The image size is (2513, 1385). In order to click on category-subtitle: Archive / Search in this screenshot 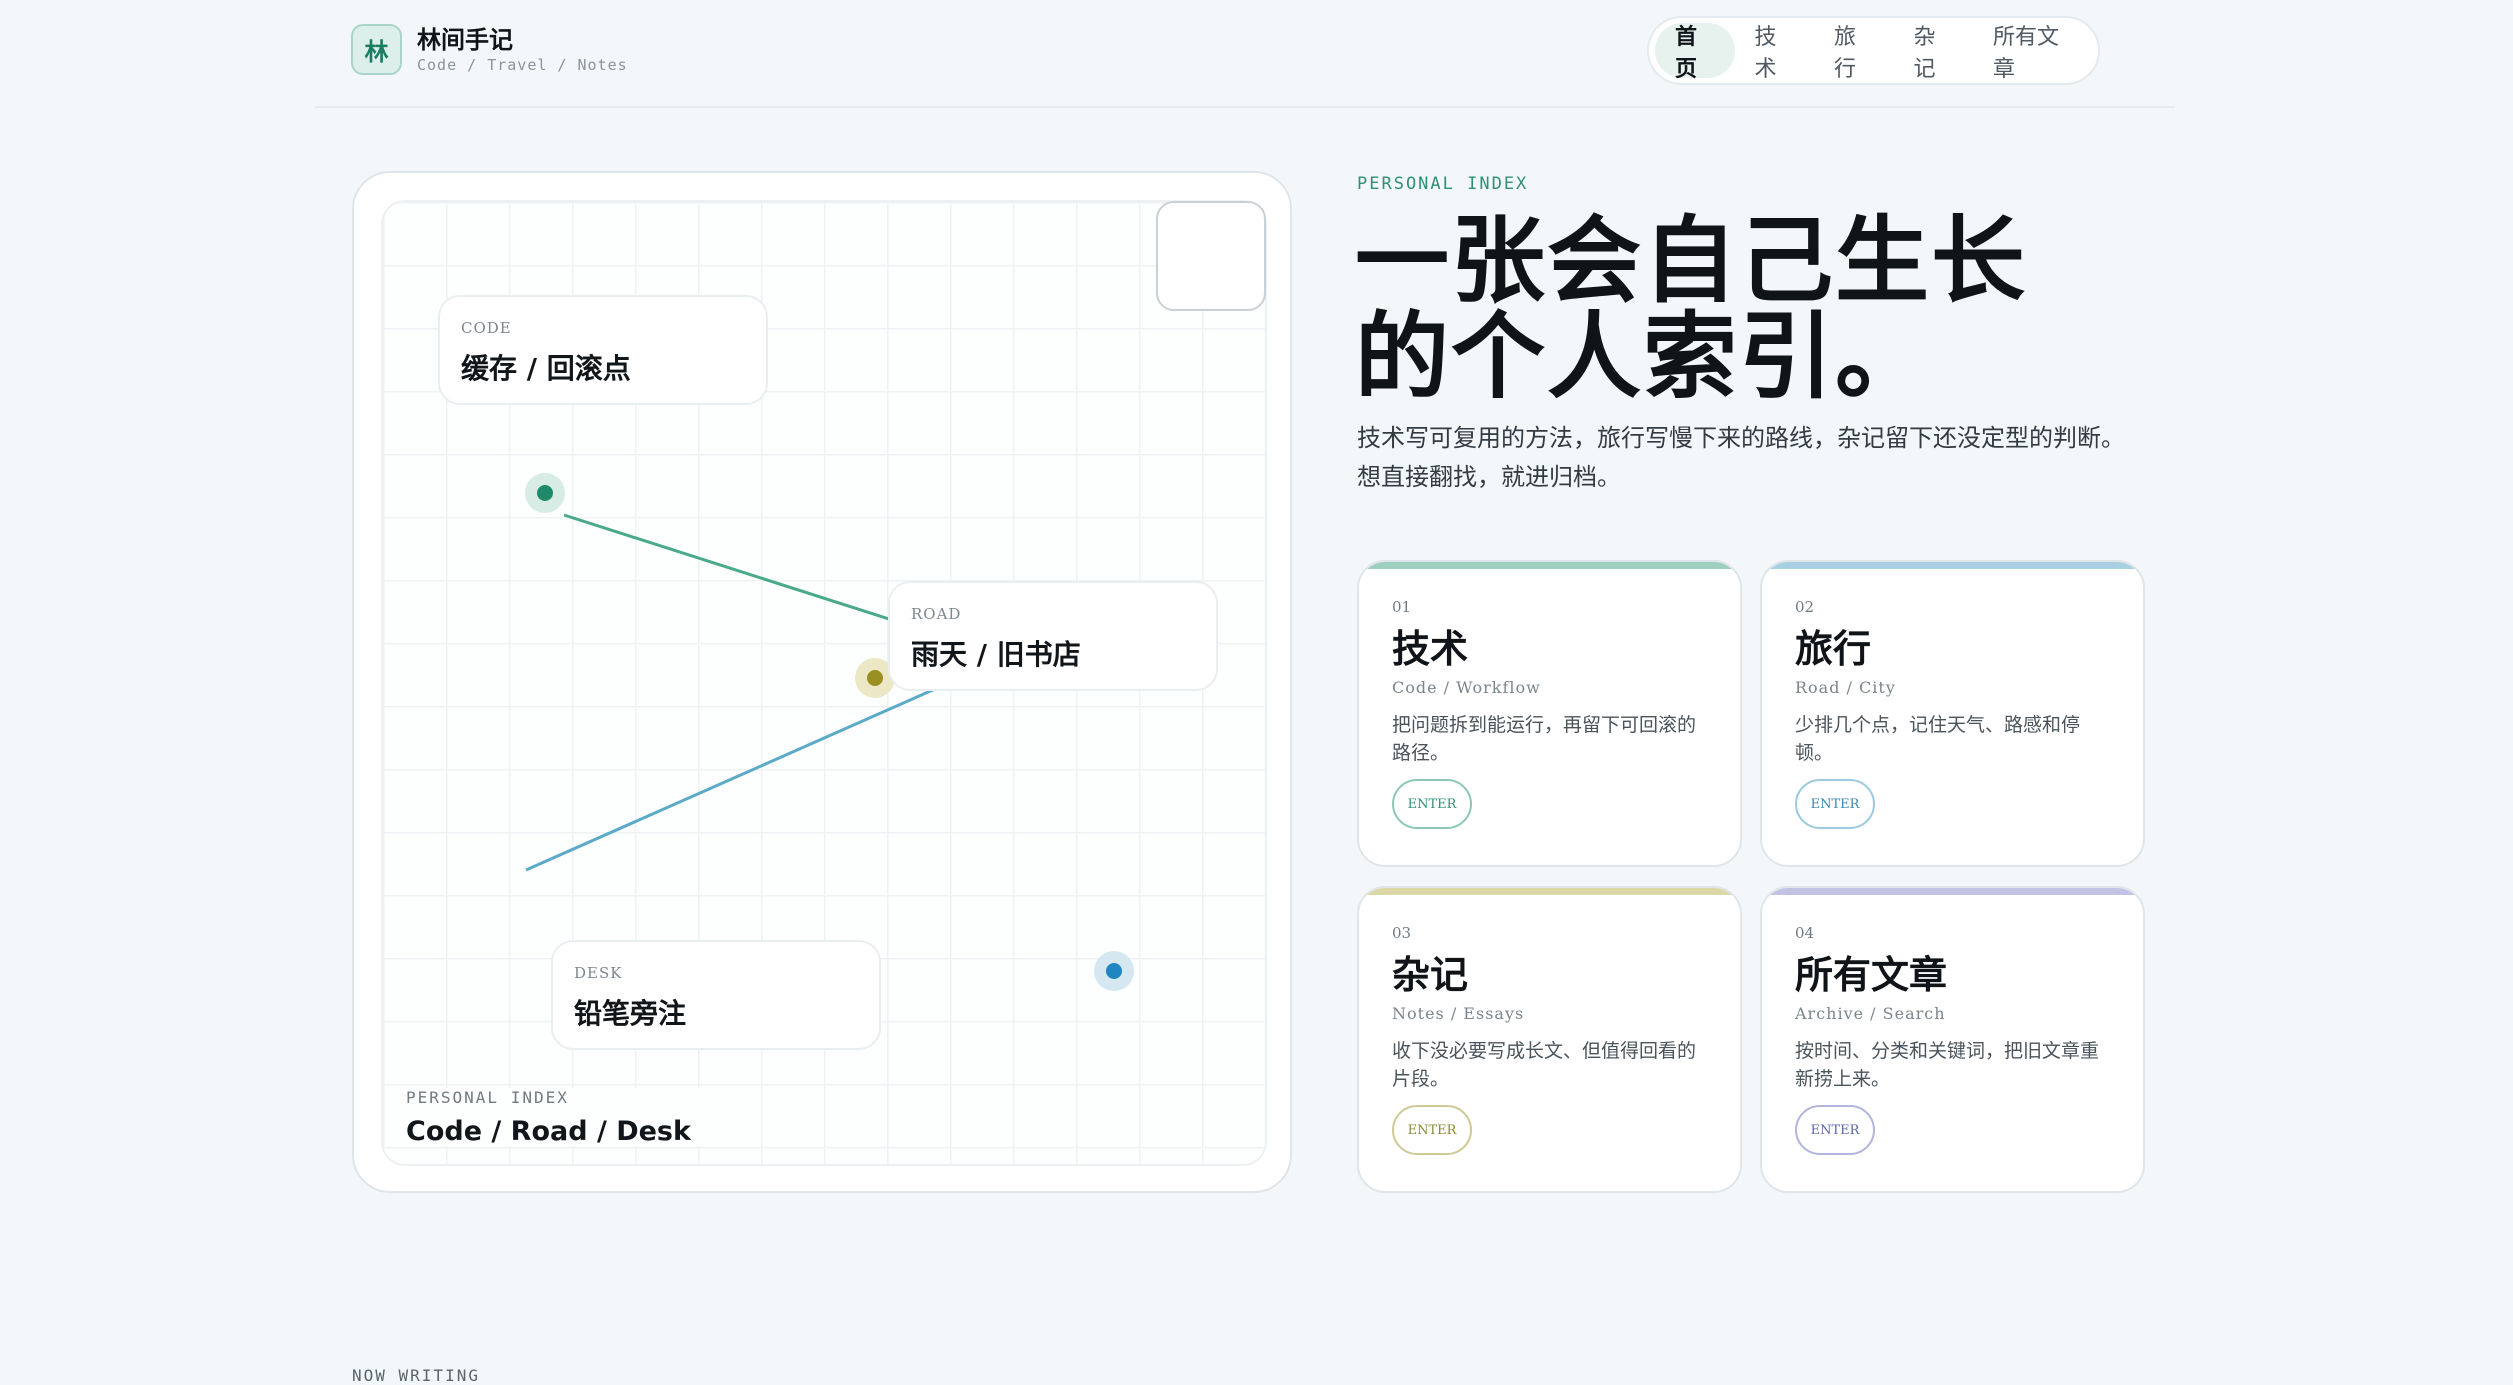, I will do `click(1870, 1013)`.